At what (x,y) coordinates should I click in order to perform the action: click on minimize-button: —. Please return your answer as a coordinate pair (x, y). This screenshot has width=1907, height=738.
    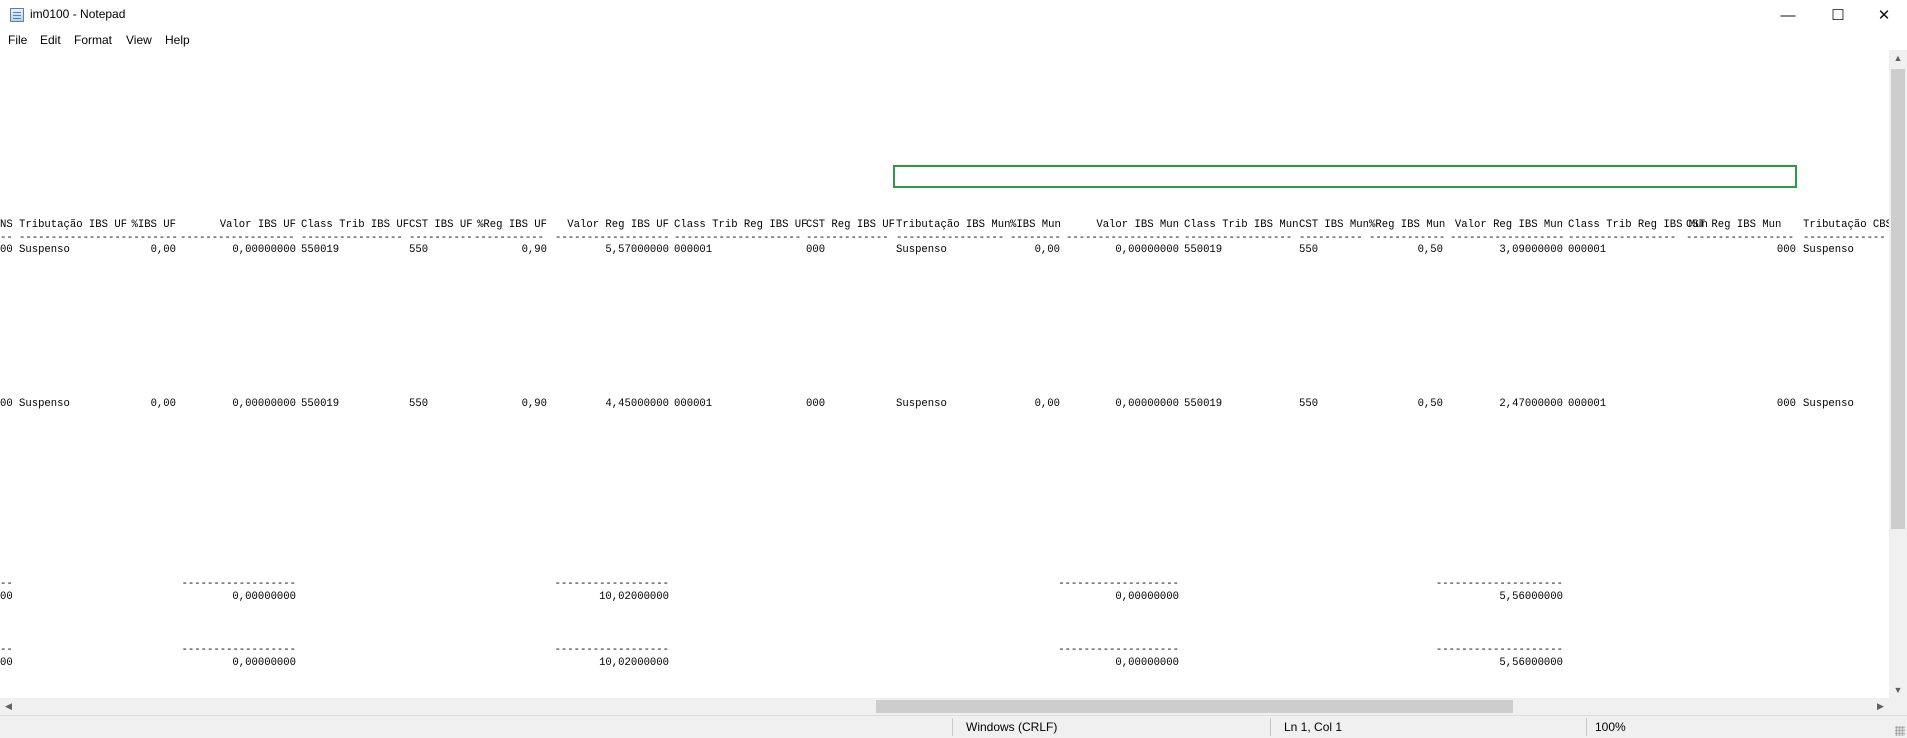
    Looking at the image, I should click on (1788, 15).